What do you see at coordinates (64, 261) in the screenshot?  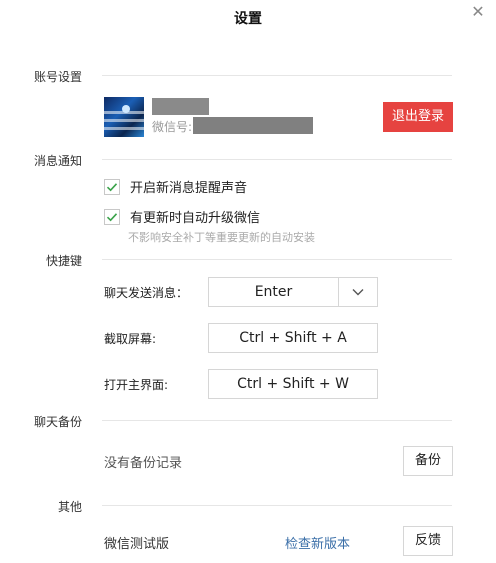 I see `section-shortcut-label: 快捷键` at bounding box center [64, 261].